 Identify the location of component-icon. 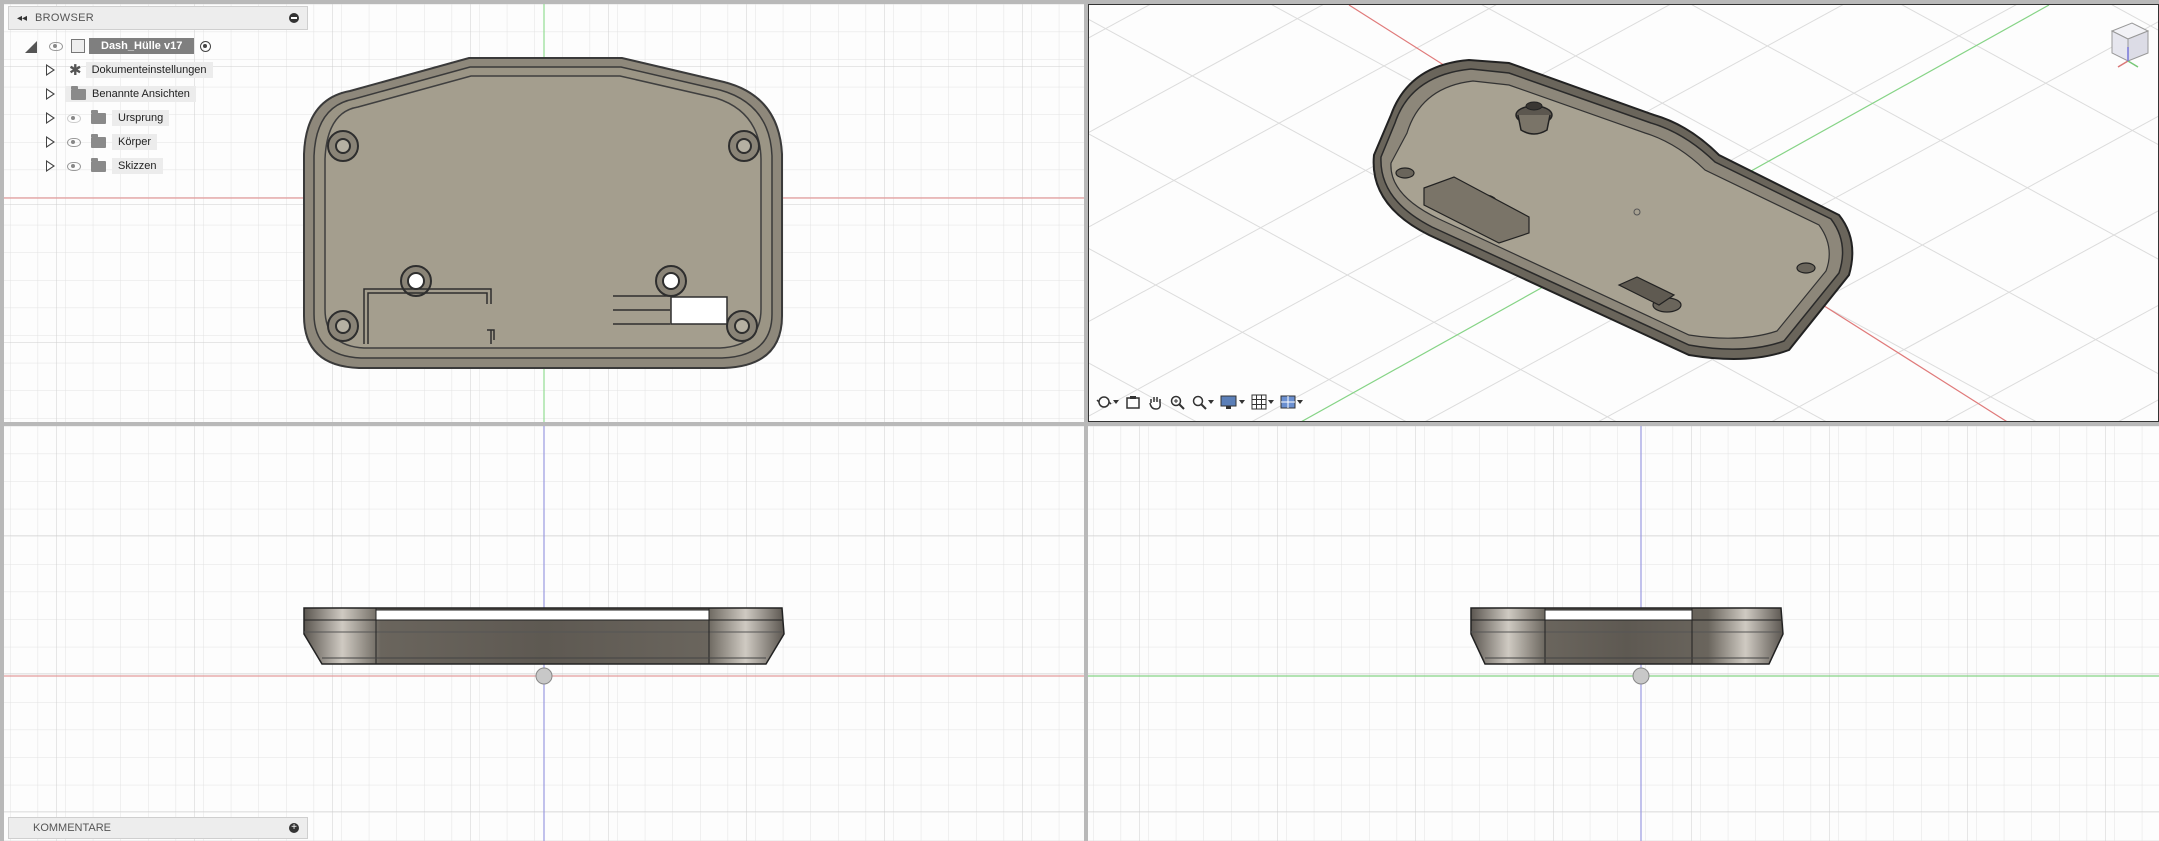
(78, 46).